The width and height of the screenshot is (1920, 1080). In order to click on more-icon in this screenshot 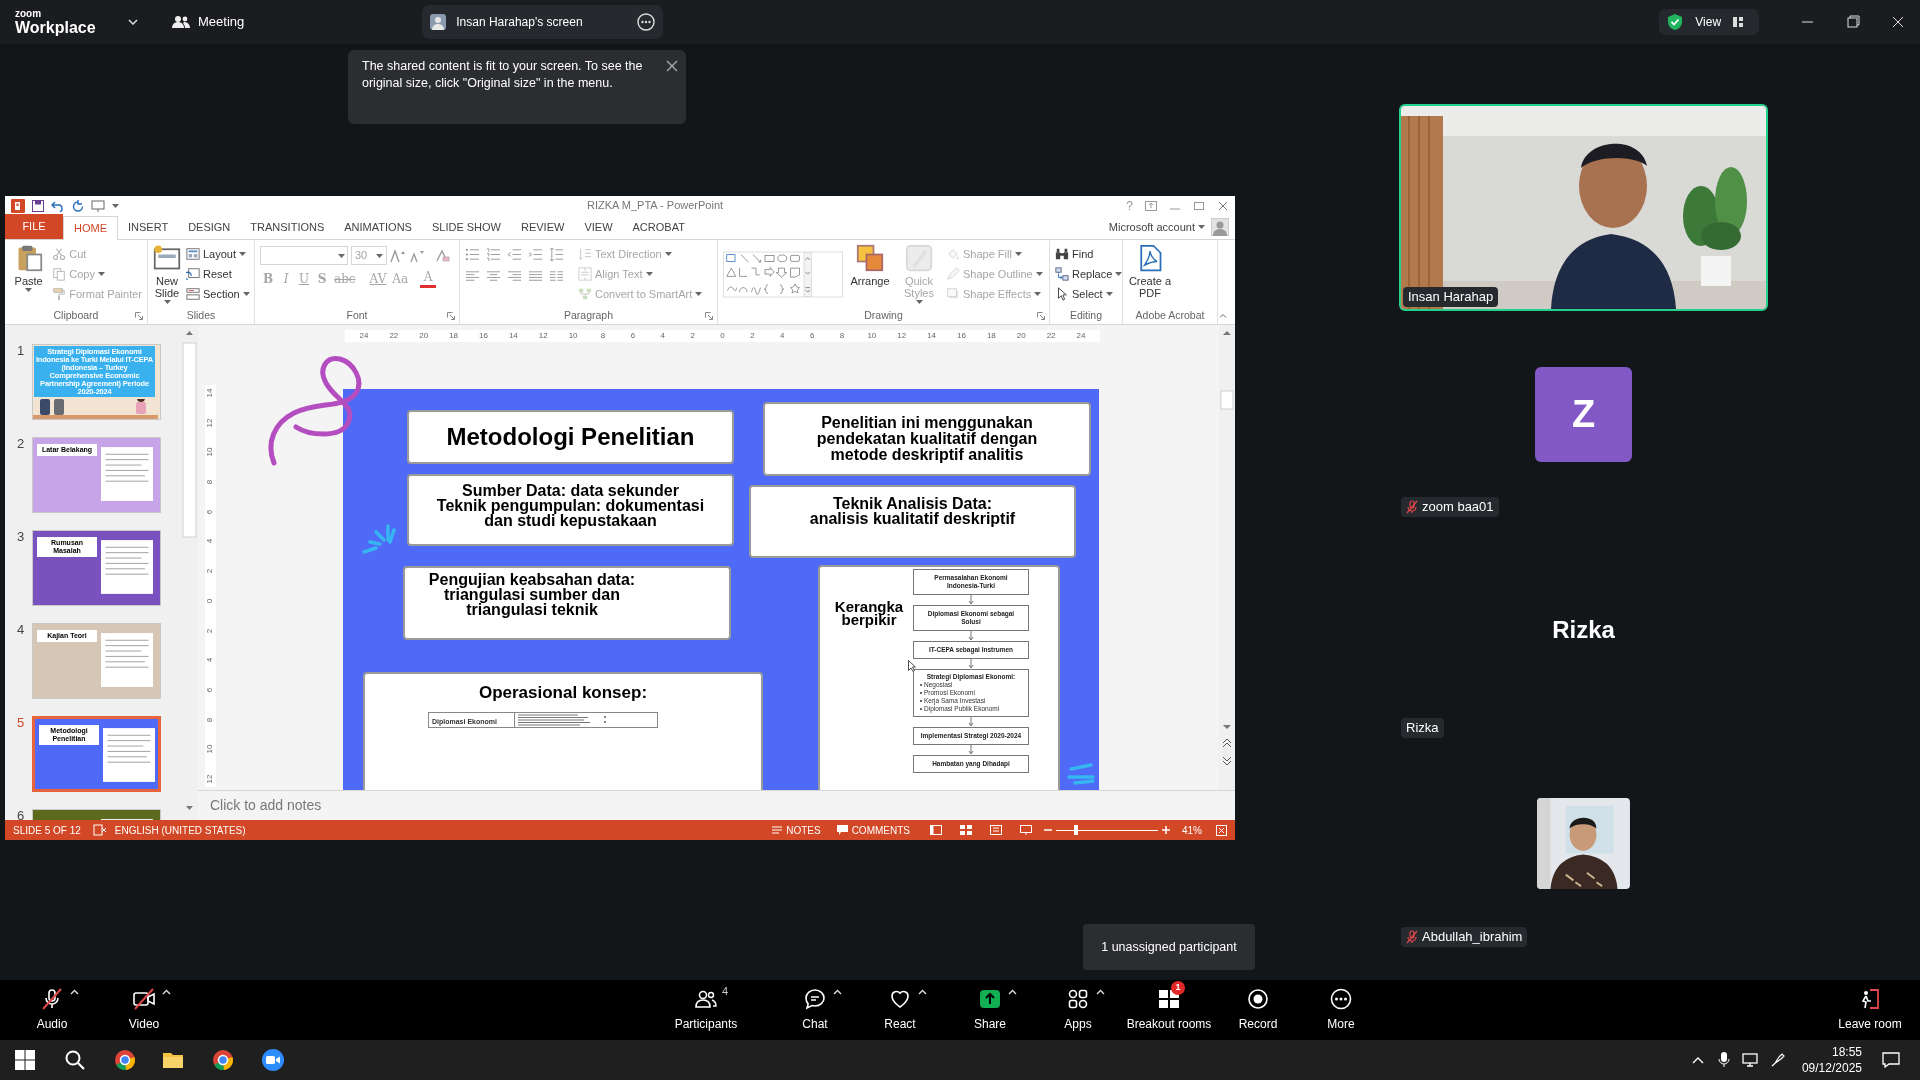, I will do `click(646, 22)`.